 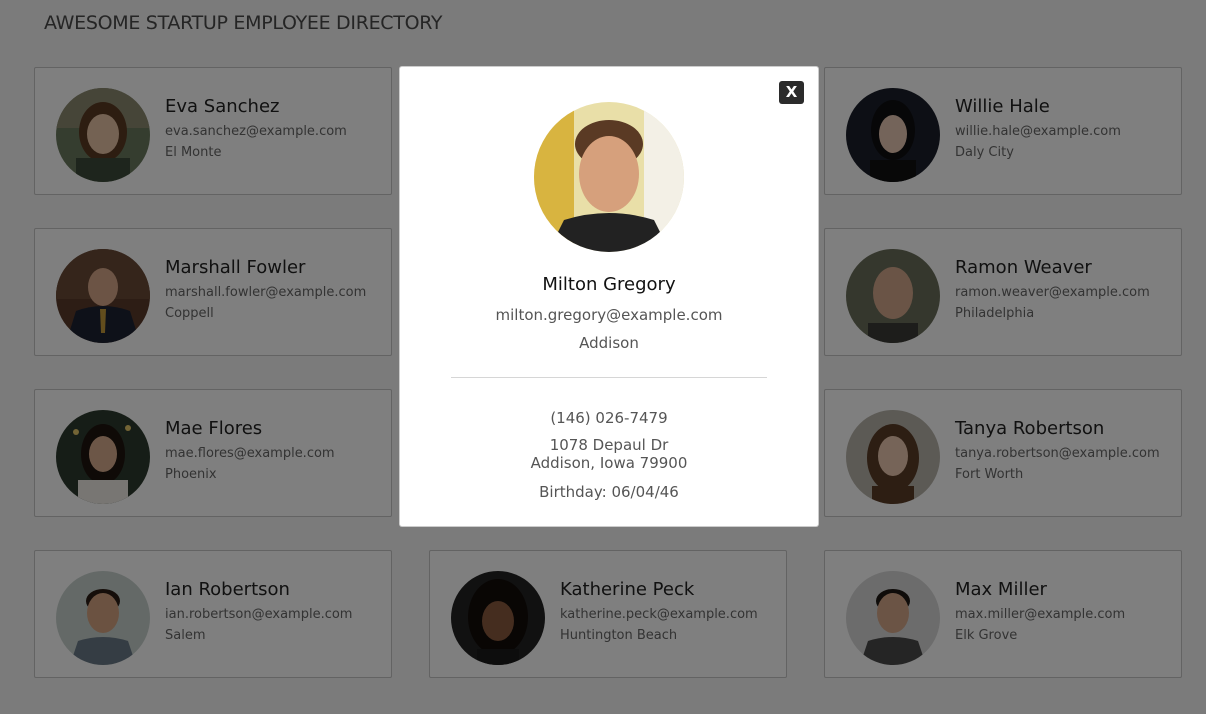 I want to click on modal-address-line2: Addison, Iowa 79900, so click(x=609, y=463).